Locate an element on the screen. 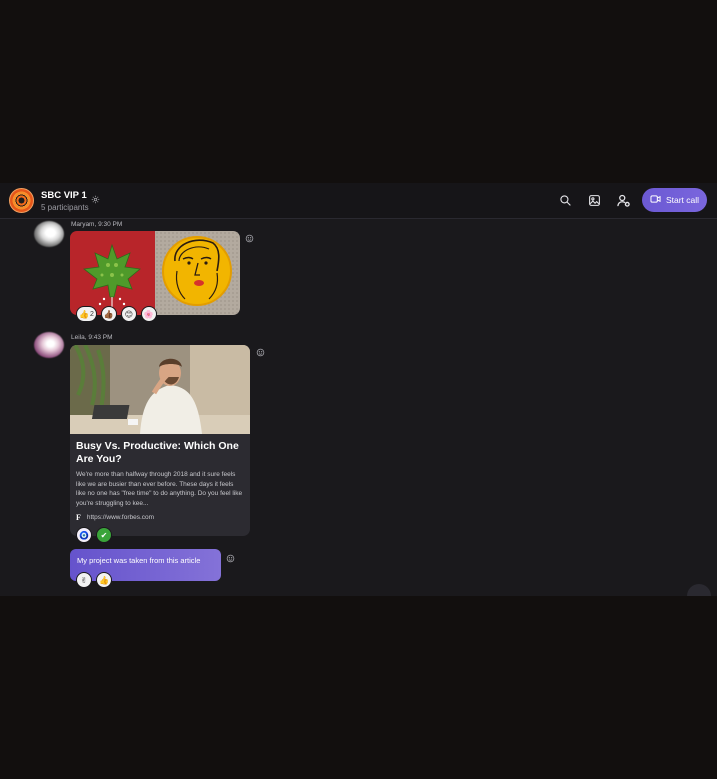 The height and width of the screenshot is (779, 717). reaction-emoji: 🧿 is located at coordinates (84, 535).